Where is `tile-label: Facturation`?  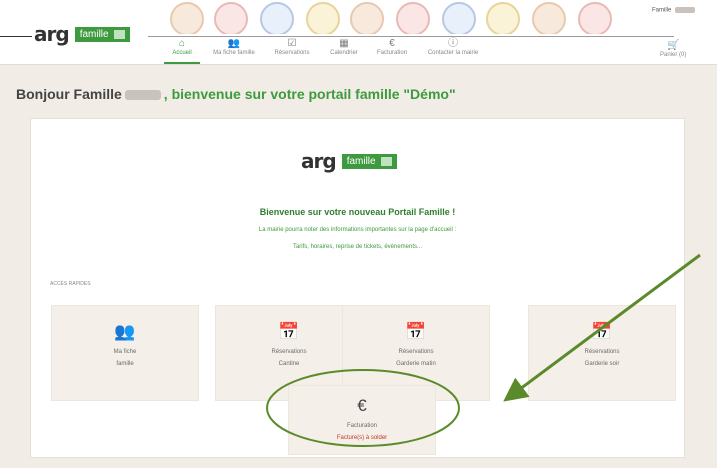 tile-label: Facturation is located at coordinates (361, 426).